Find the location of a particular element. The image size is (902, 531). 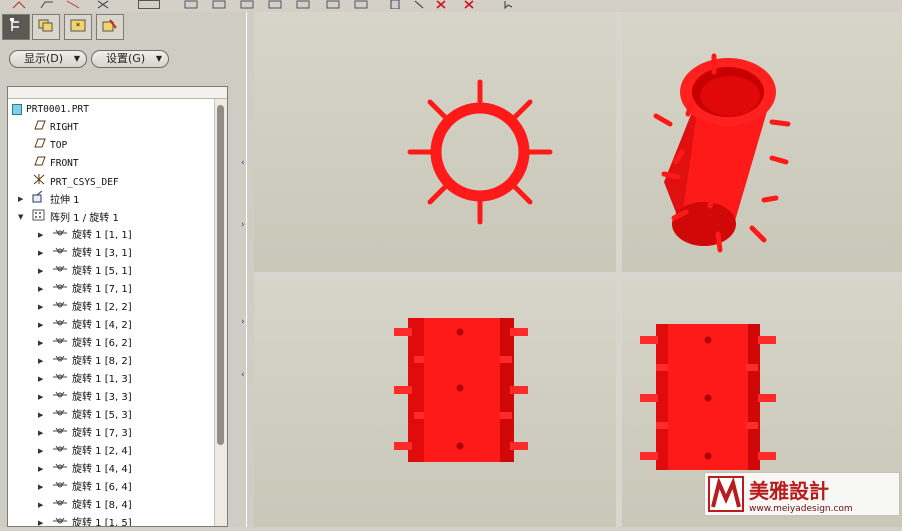

connections-tab is located at coordinates (110, 27).